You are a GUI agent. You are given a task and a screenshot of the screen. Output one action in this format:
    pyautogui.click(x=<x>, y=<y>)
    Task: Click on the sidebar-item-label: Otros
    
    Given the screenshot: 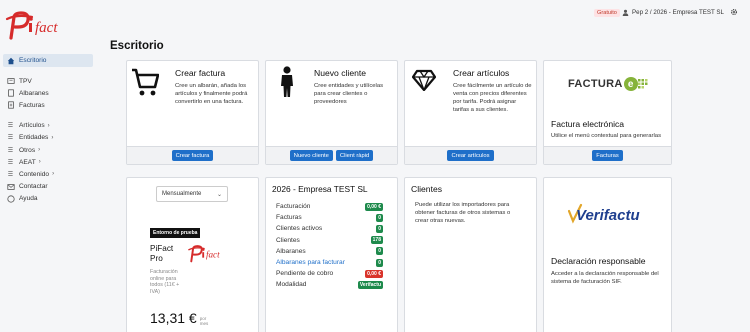 What is the action you would take?
    pyautogui.click(x=27, y=150)
    